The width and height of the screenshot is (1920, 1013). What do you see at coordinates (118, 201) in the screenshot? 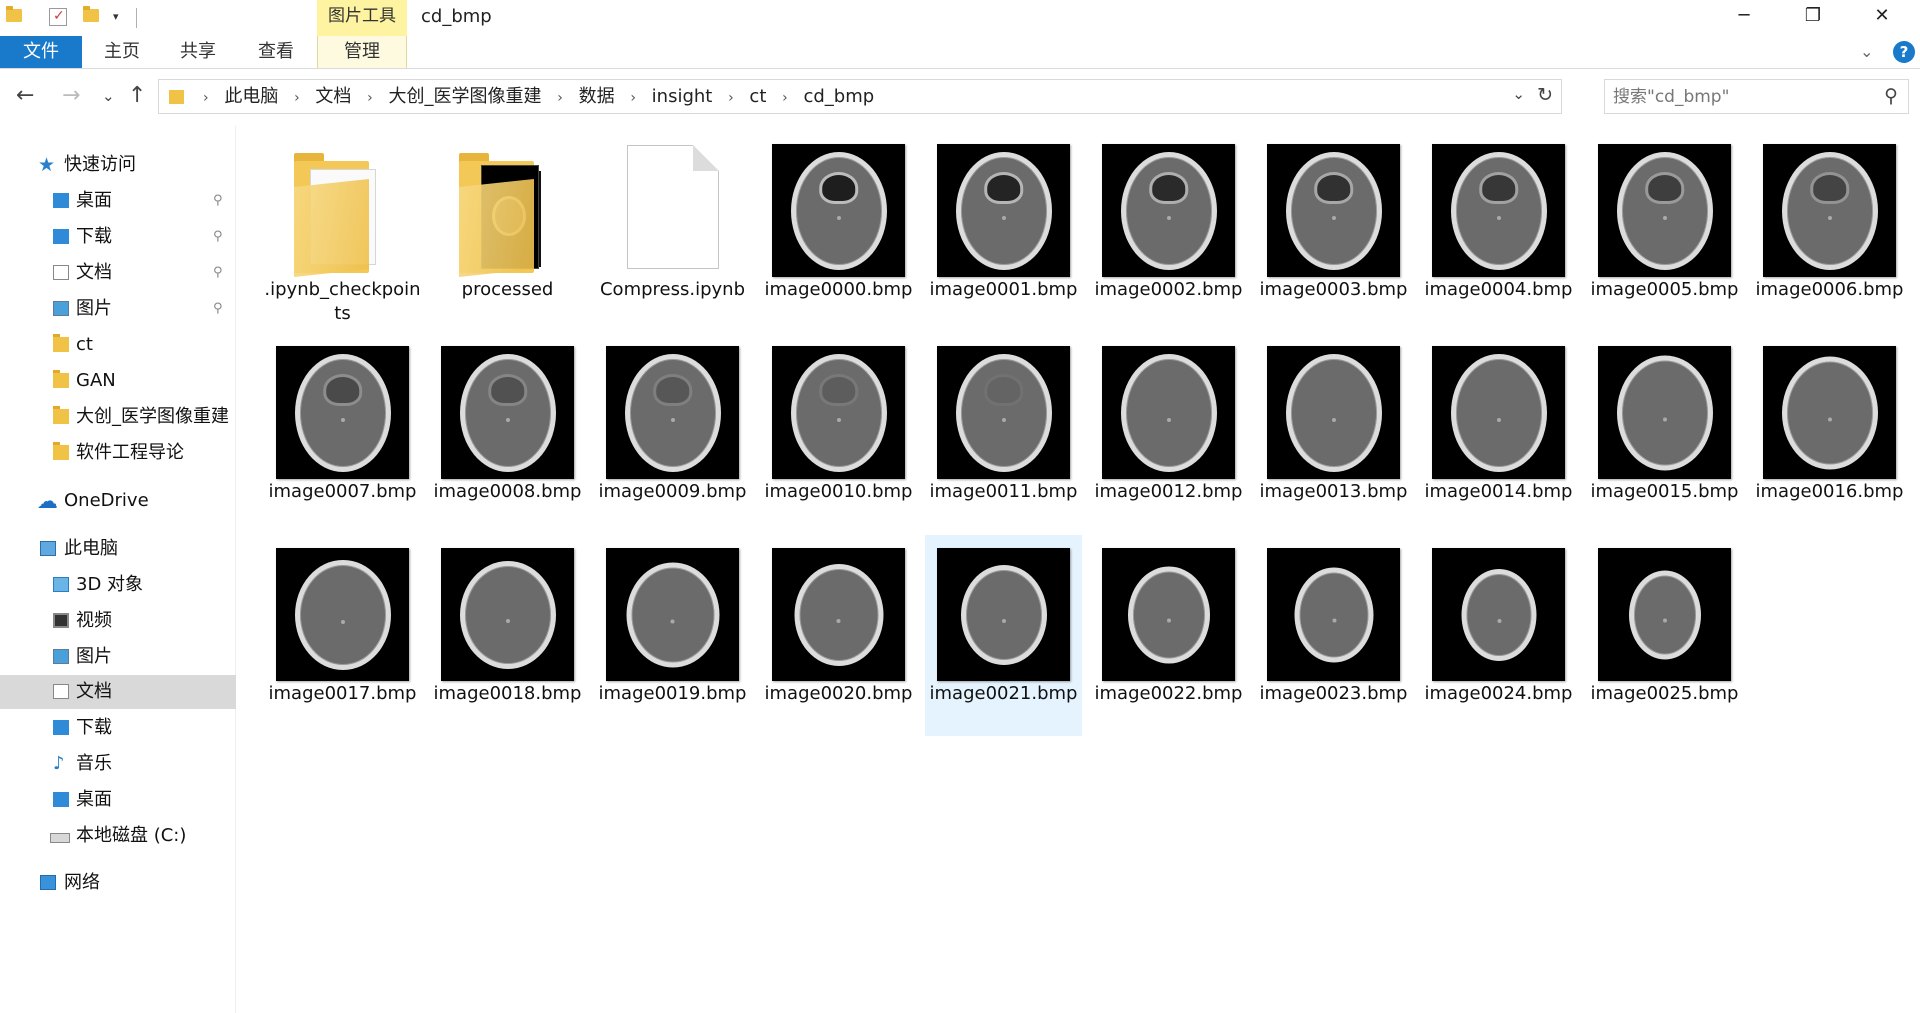
I see `nav-item-desktop: 桌面 ⚲` at bounding box center [118, 201].